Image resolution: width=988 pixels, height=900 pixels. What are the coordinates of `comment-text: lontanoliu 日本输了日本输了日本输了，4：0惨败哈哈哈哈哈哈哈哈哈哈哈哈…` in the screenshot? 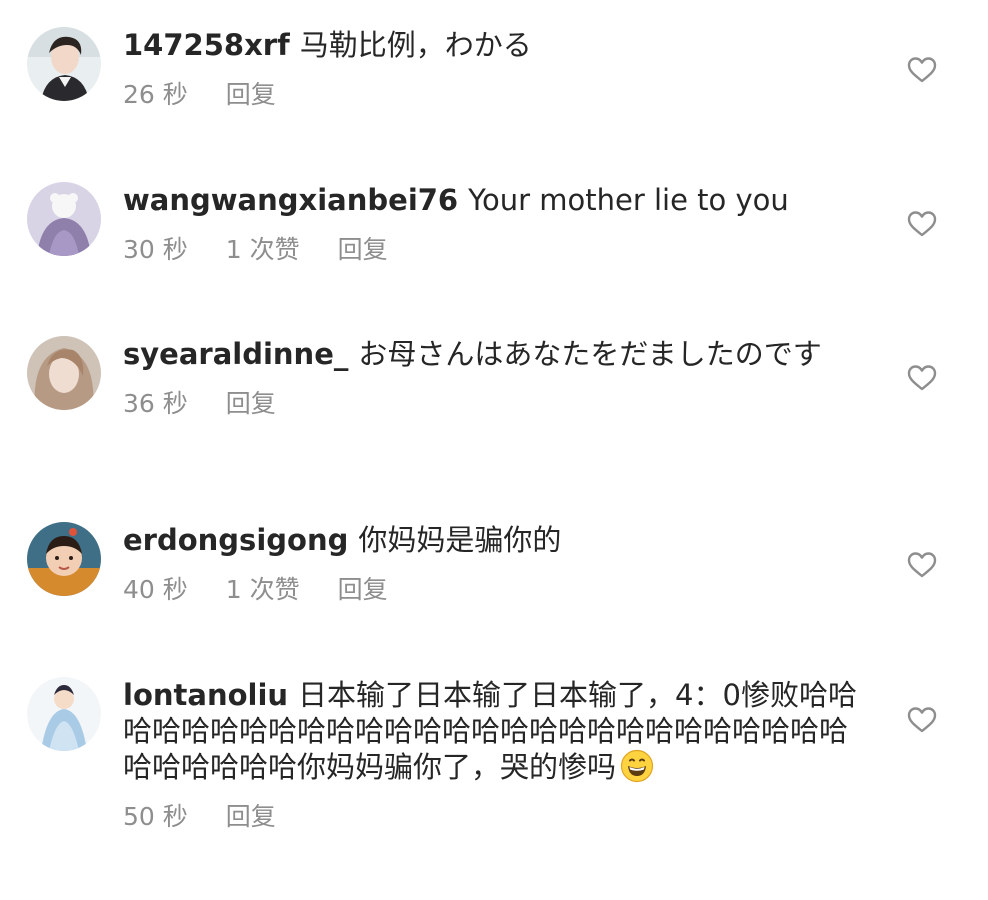 It's located at (493, 731).